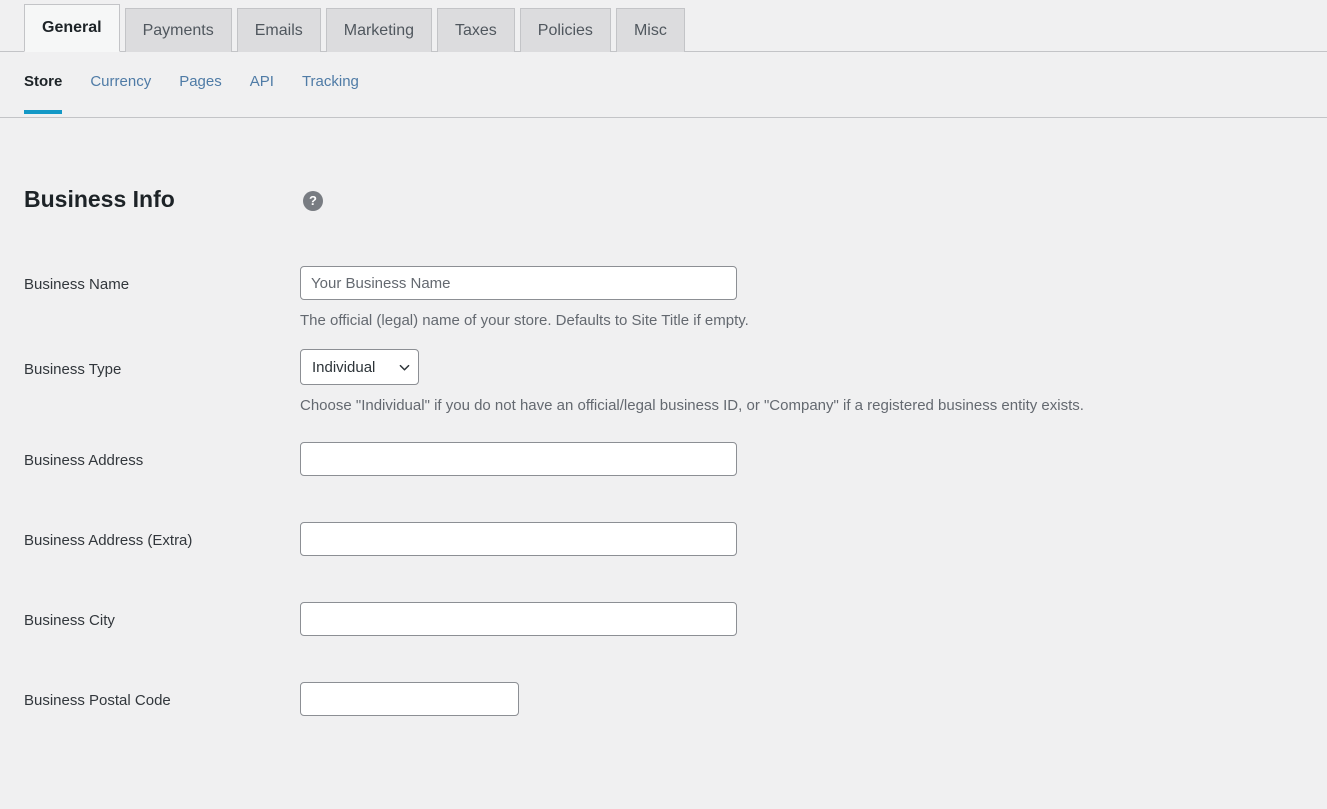 Image resolution: width=1327 pixels, height=809 pixels. Describe the element at coordinates (663, 85) in the screenshot. I see `secondary-nav: Store Currency Pages API Tracking` at that location.